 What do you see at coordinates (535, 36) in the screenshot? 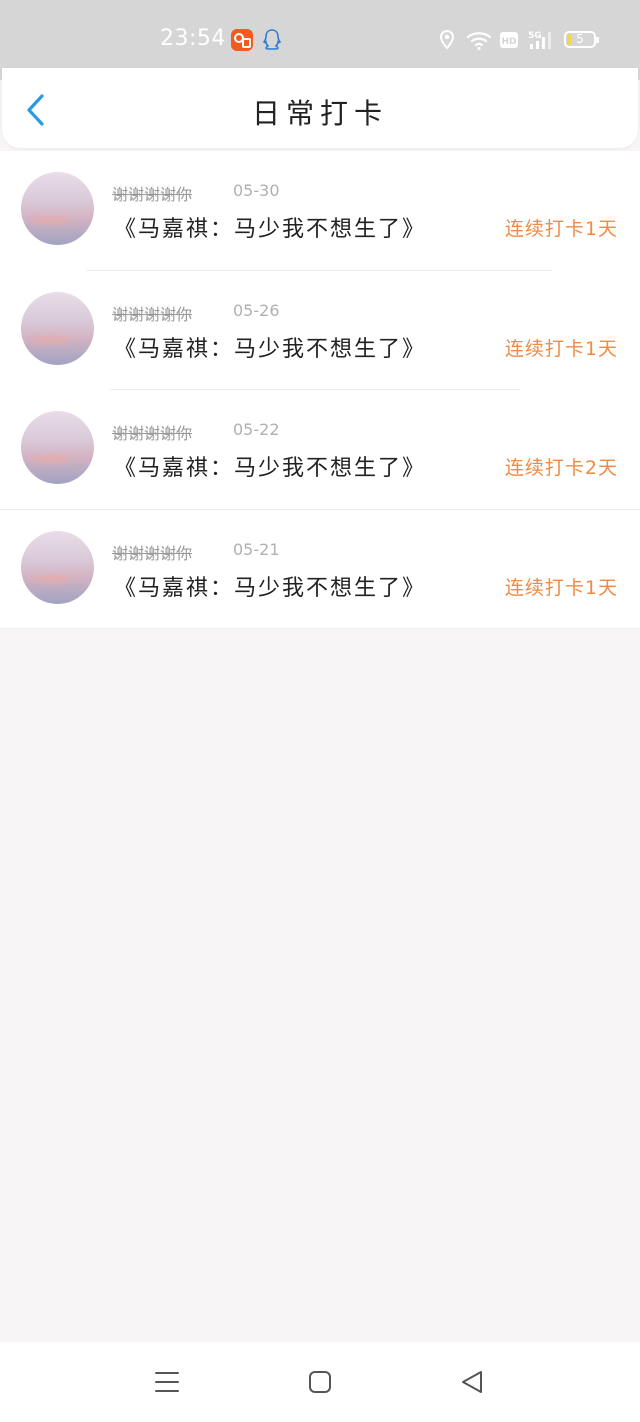
I see `svg-text: 5G` at bounding box center [535, 36].